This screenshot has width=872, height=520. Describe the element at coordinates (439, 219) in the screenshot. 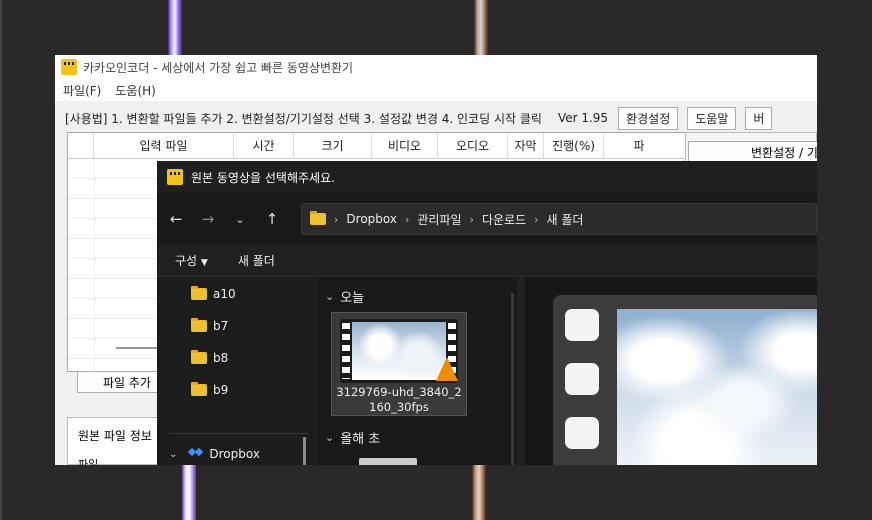

I see `breadcrumb-manage-files: 관리파일` at that location.